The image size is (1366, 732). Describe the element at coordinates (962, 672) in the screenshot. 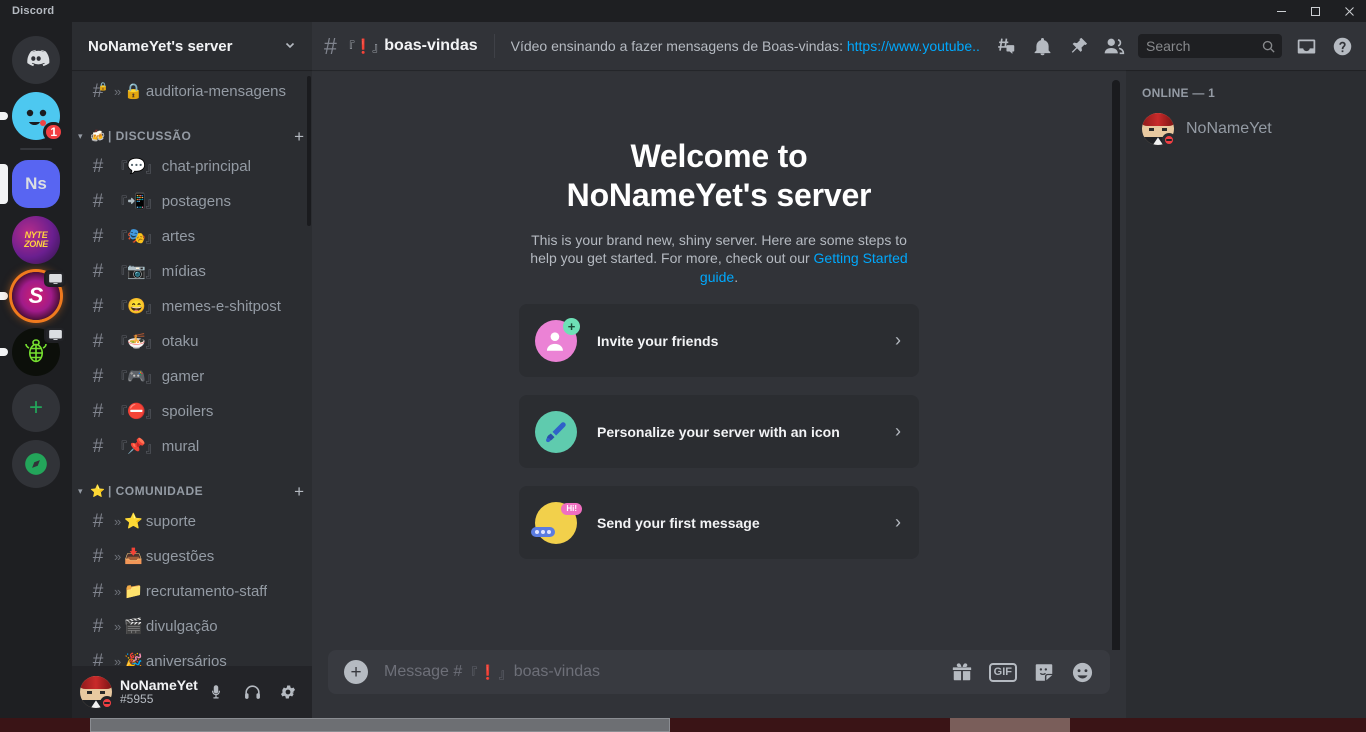

I see `gift-icon` at that location.